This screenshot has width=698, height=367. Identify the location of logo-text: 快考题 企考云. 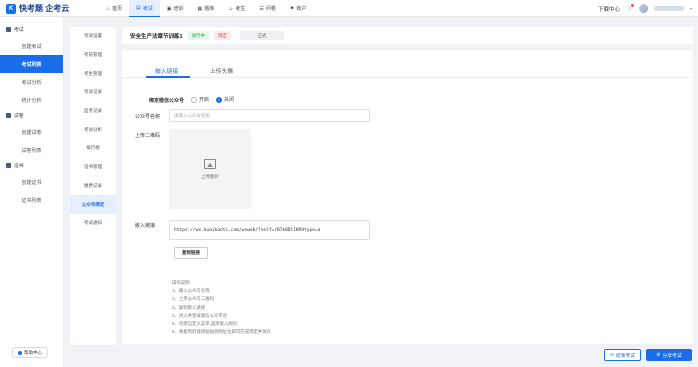
(44, 8).